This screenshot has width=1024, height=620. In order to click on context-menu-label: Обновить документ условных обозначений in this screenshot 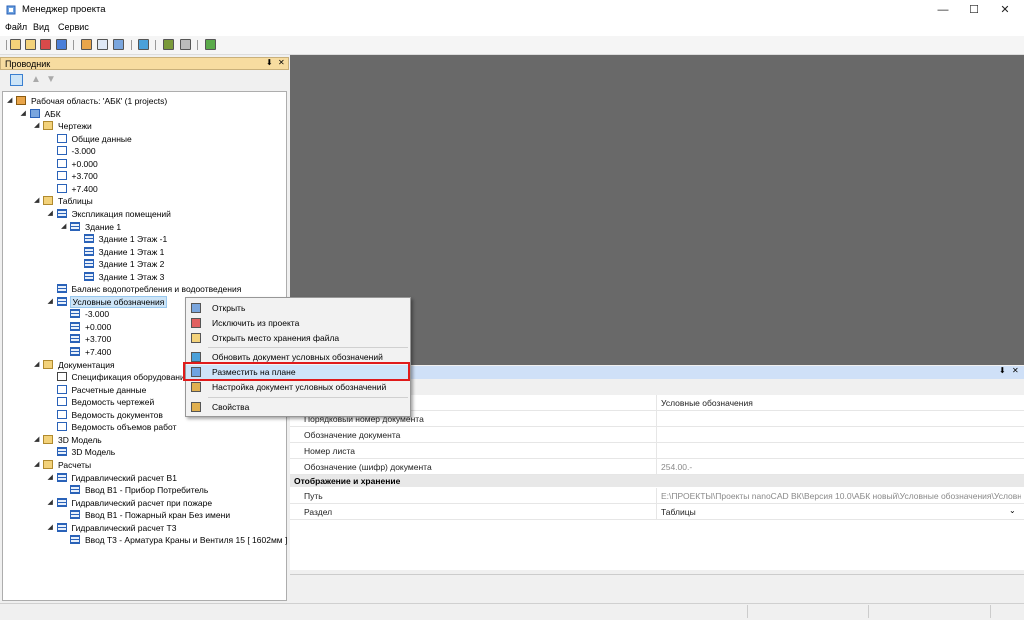, I will do `click(297, 357)`.